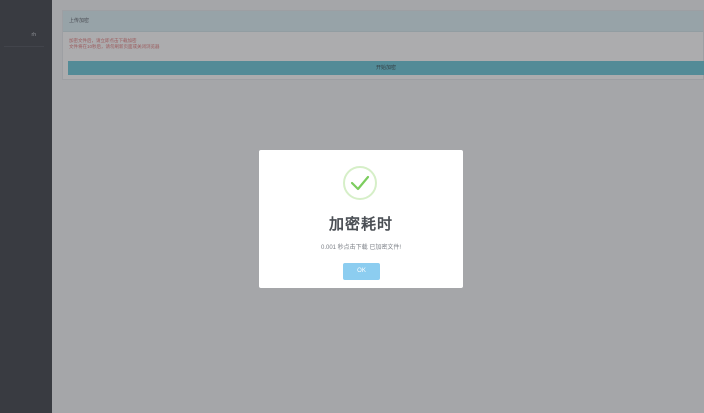 This screenshot has width=704, height=413. What do you see at coordinates (360, 183) in the screenshot?
I see `checkmark-icon` at bounding box center [360, 183].